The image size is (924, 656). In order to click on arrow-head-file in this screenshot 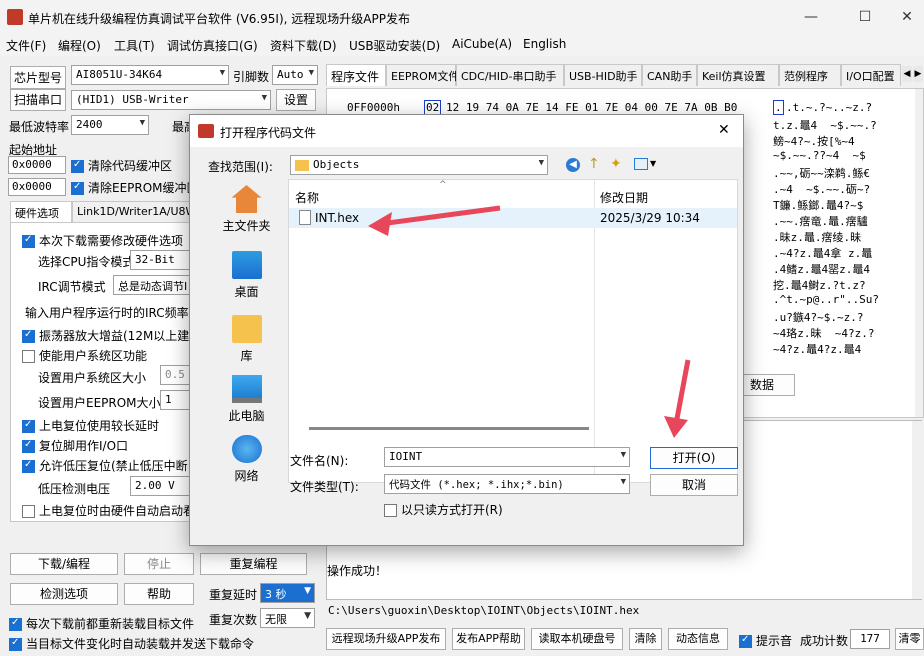, I will do `click(380, 224)`.